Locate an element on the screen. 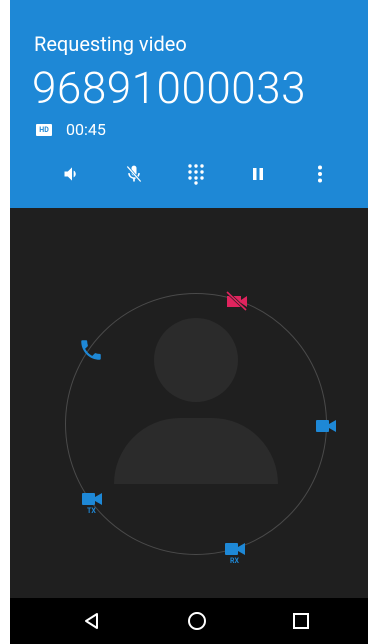 This screenshot has height=644, width=370. video-off-icon is located at coordinates (236, 301).